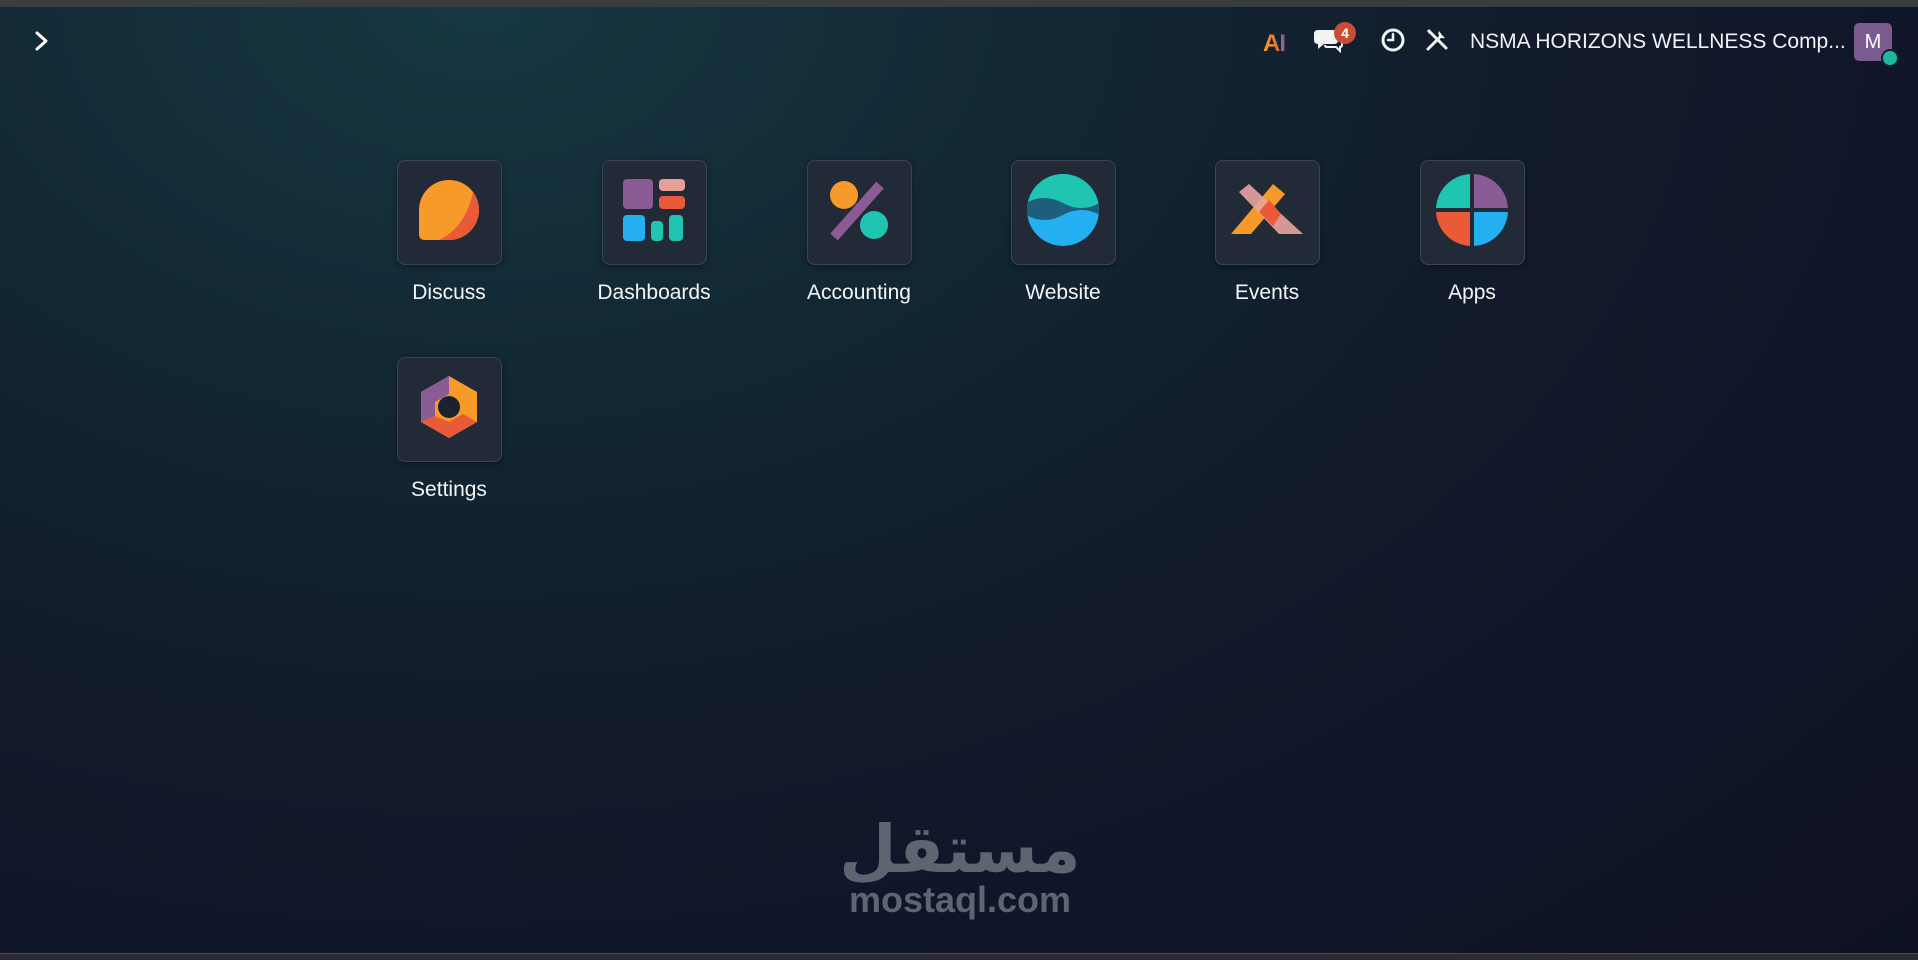 The height and width of the screenshot is (960, 1918). I want to click on app-label: Accounting, so click(859, 292).